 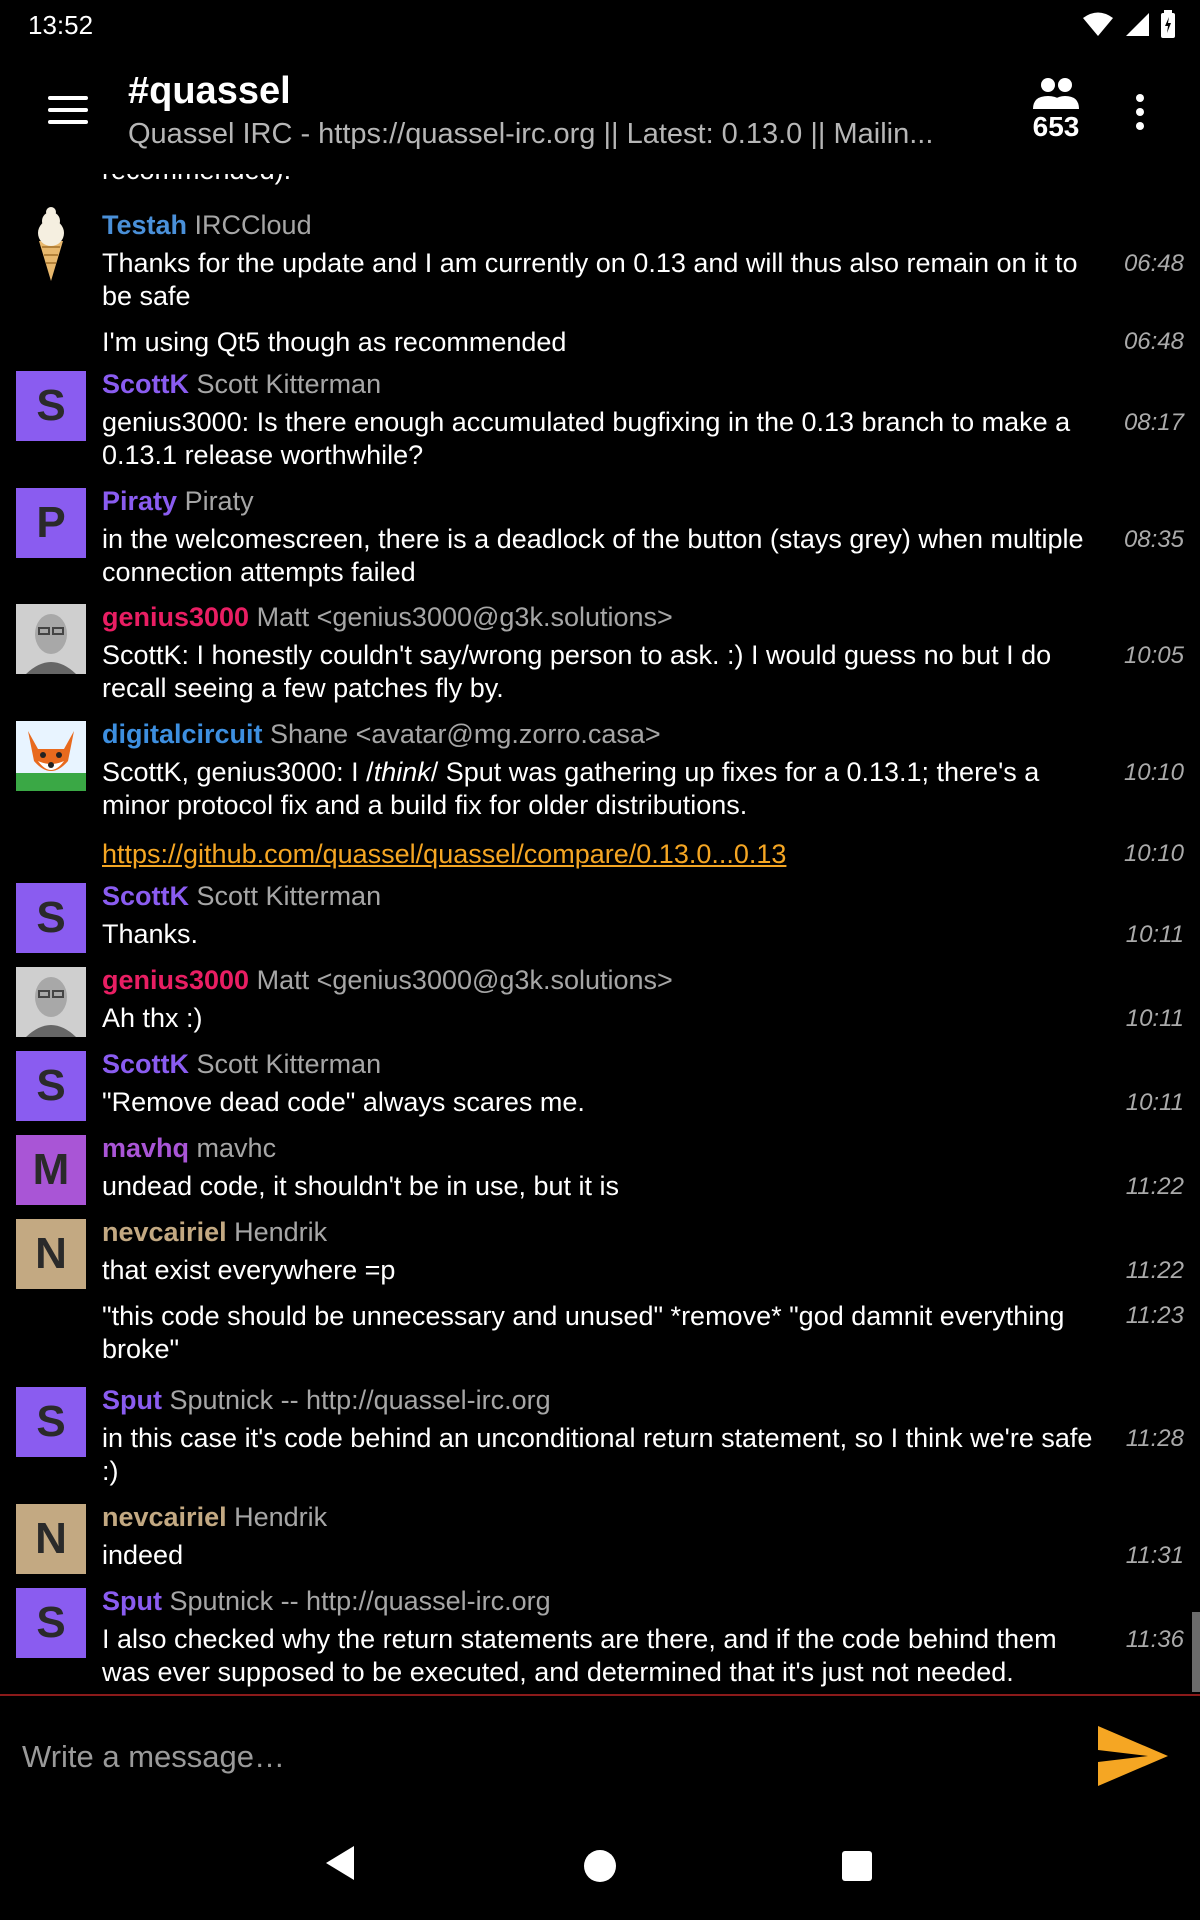 I want to click on message-time: 11:23, so click(x=1154, y=1315).